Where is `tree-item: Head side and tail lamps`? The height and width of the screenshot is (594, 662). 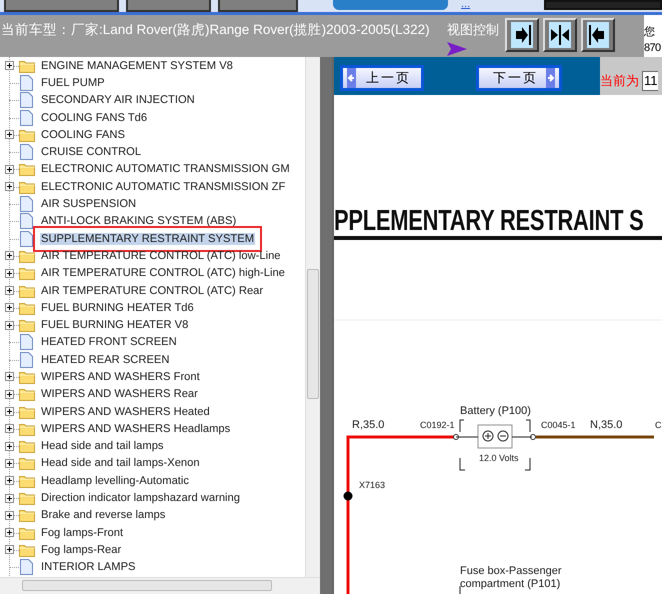
tree-item: Head side and tail lamps is located at coordinates (102, 446).